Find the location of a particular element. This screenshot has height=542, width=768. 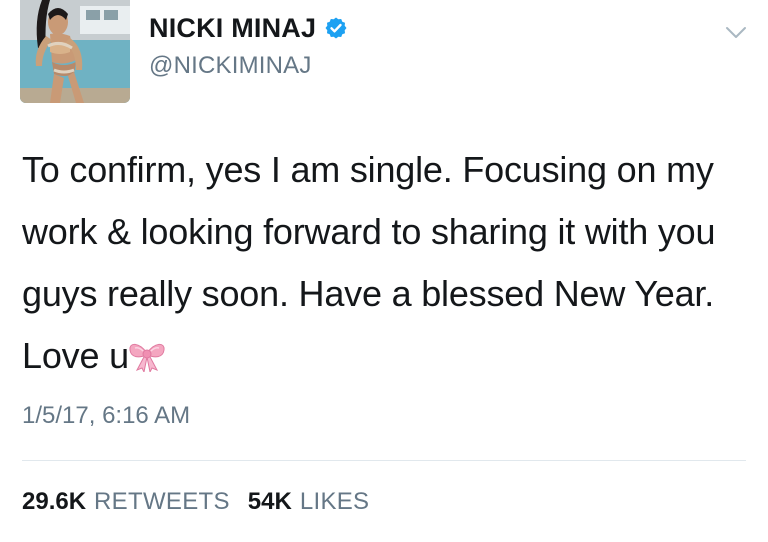

ribbon-bow-emoji is located at coordinates (147, 357).